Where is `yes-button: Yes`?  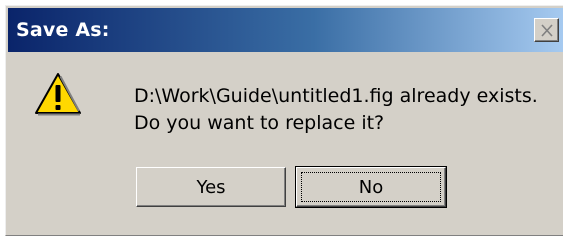 yes-button: Yes is located at coordinates (211, 187).